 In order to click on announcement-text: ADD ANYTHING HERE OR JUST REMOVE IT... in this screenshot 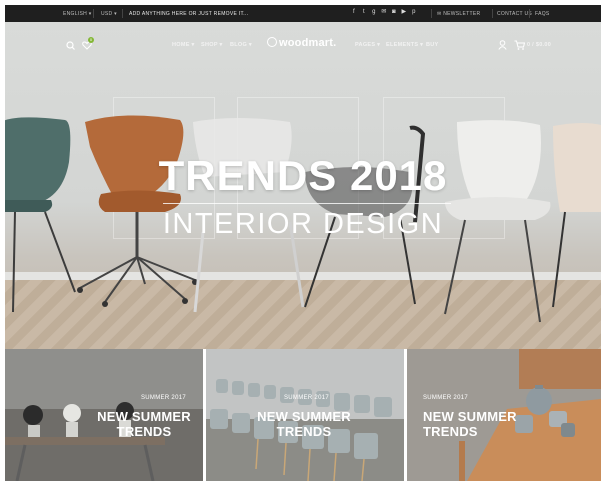, I will do `click(189, 14)`.